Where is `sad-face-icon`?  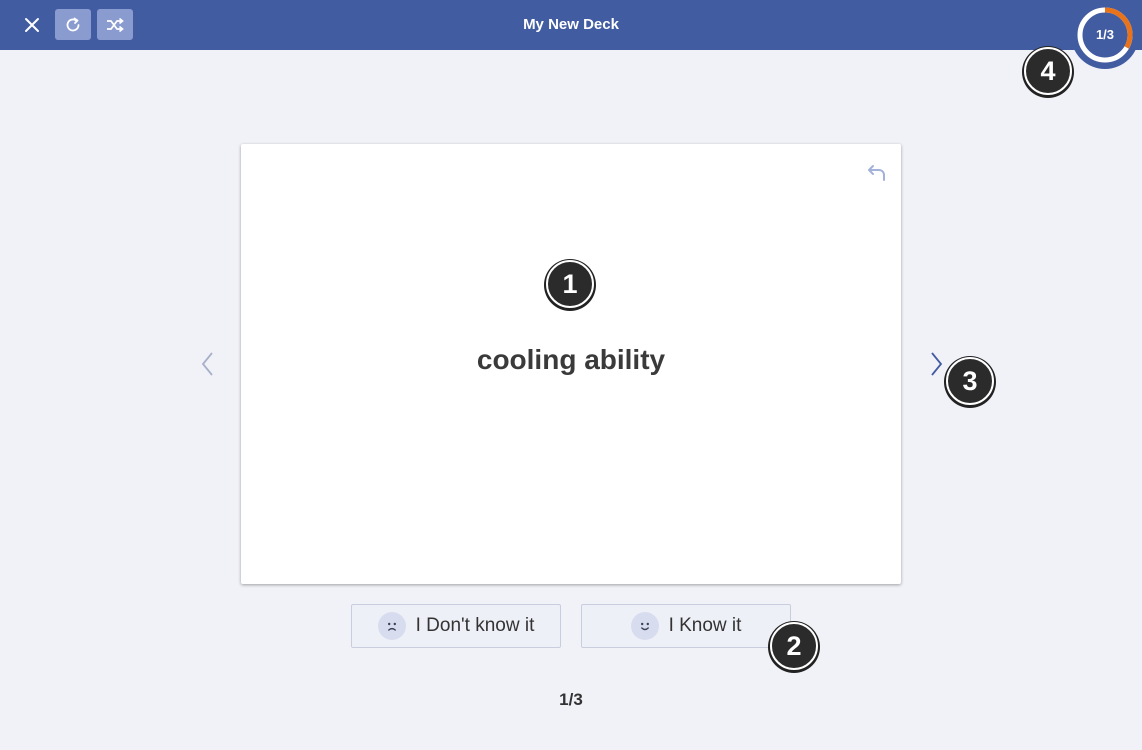
sad-face-icon is located at coordinates (391, 626).